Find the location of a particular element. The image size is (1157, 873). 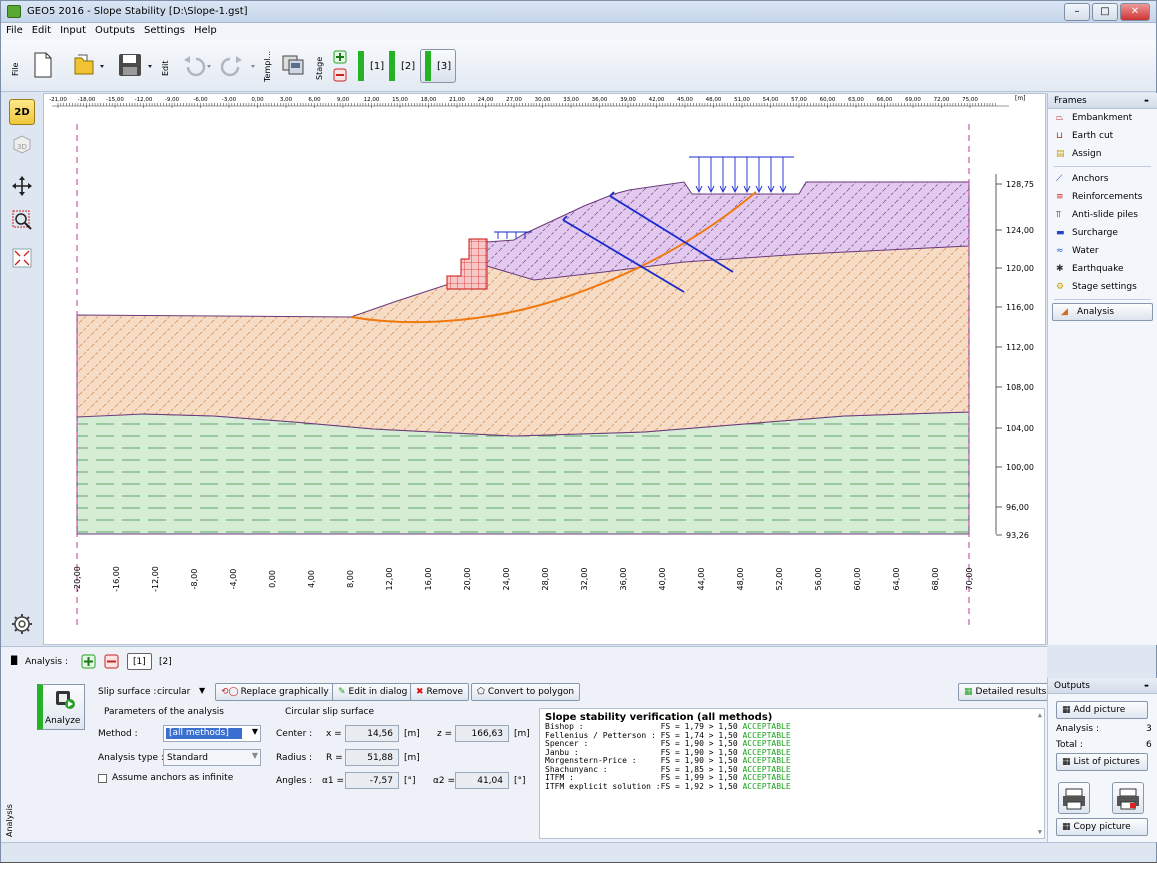

frame-item-label: Anti-slide piles is located at coordinates (1105, 215).